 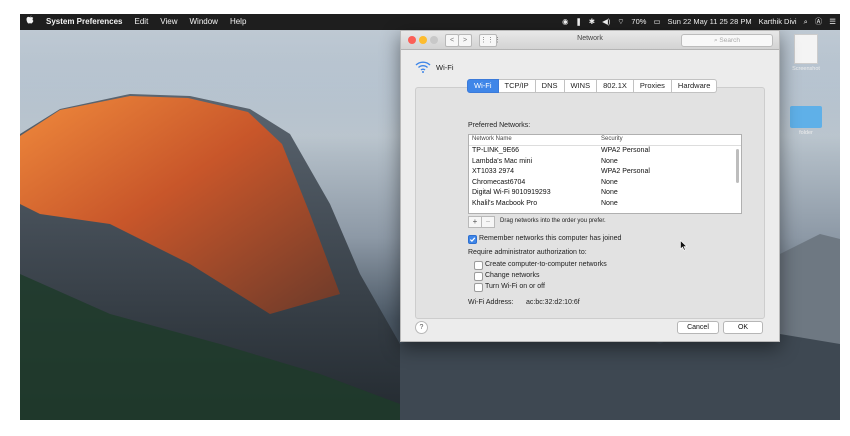 I want to click on bluetooth-icon: ✱, so click(x=592, y=22).